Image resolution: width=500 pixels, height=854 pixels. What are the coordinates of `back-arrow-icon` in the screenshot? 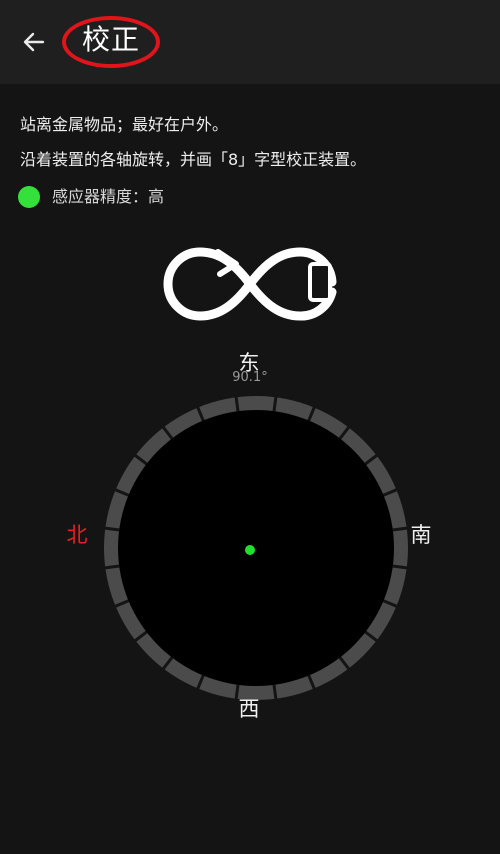 It's located at (34, 42).